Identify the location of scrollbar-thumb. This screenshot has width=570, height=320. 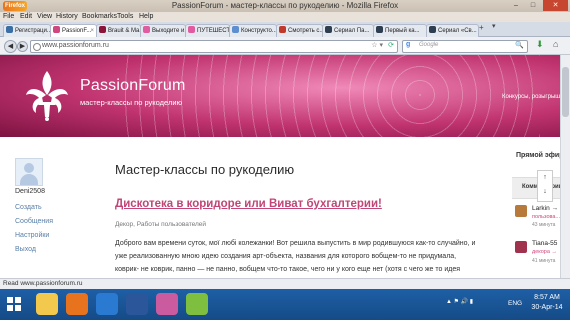
(565, 92).